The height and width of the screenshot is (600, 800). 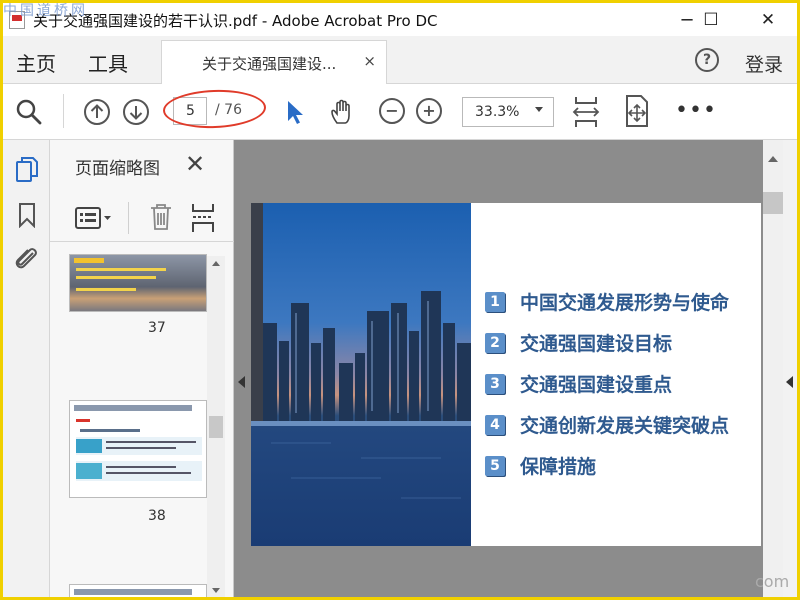 What do you see at coordinates (625, 426) in the screenshot?
I see `toc-item-title: 交通创新发展关键突破点` at bounding box center [625, 426].